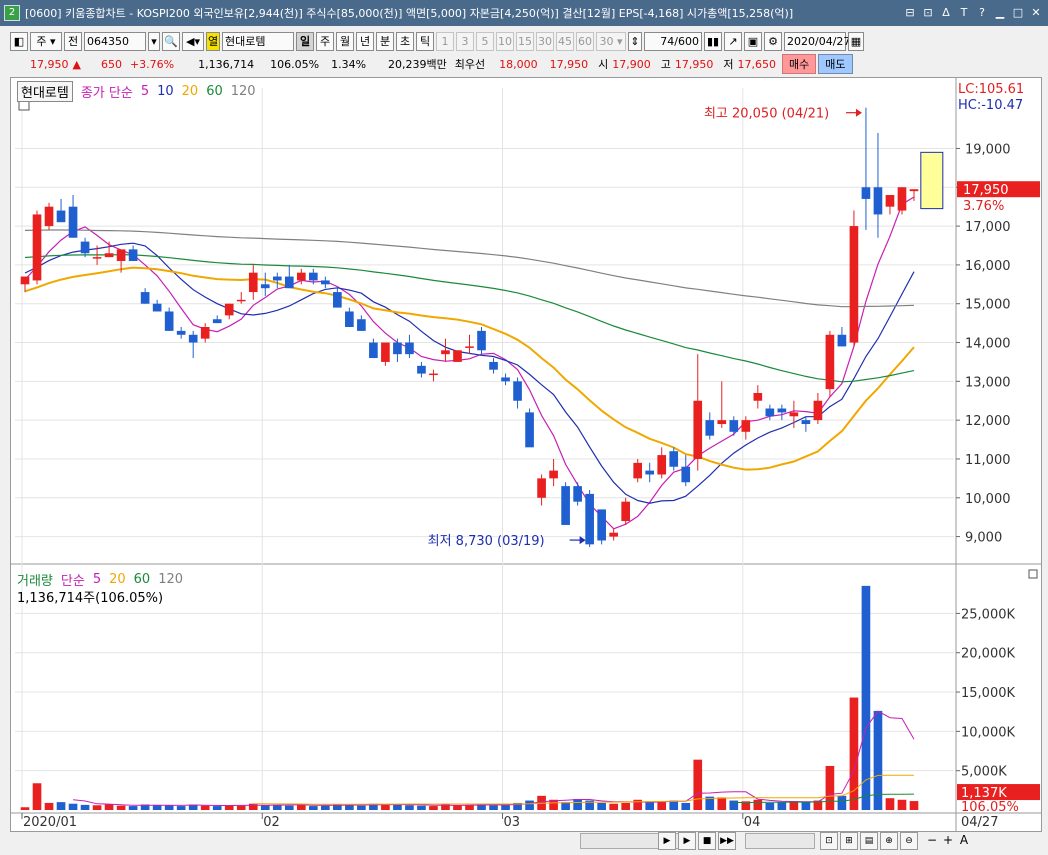  Describe the element at coordinates (73, 41) in the screenshot. I see `prev-button: 전` at that location.